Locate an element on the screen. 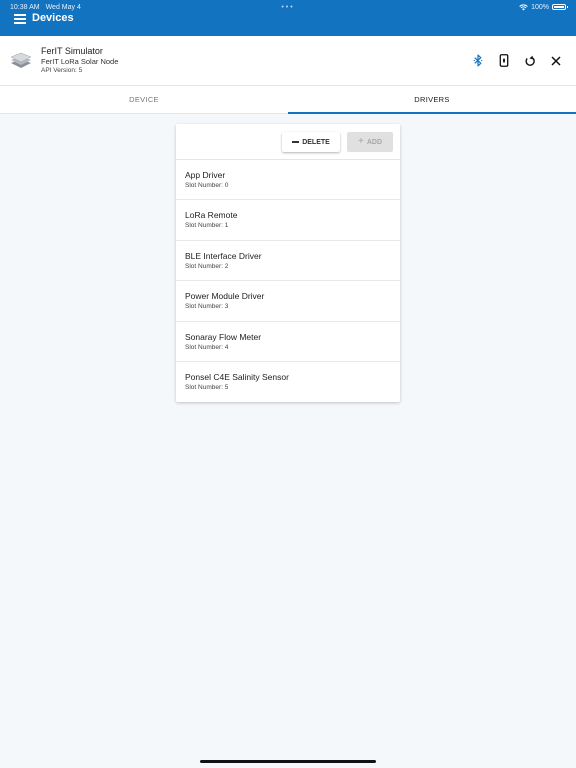 The image size is (576, 768). device-stack-icon is located at coordinates (21, 60).